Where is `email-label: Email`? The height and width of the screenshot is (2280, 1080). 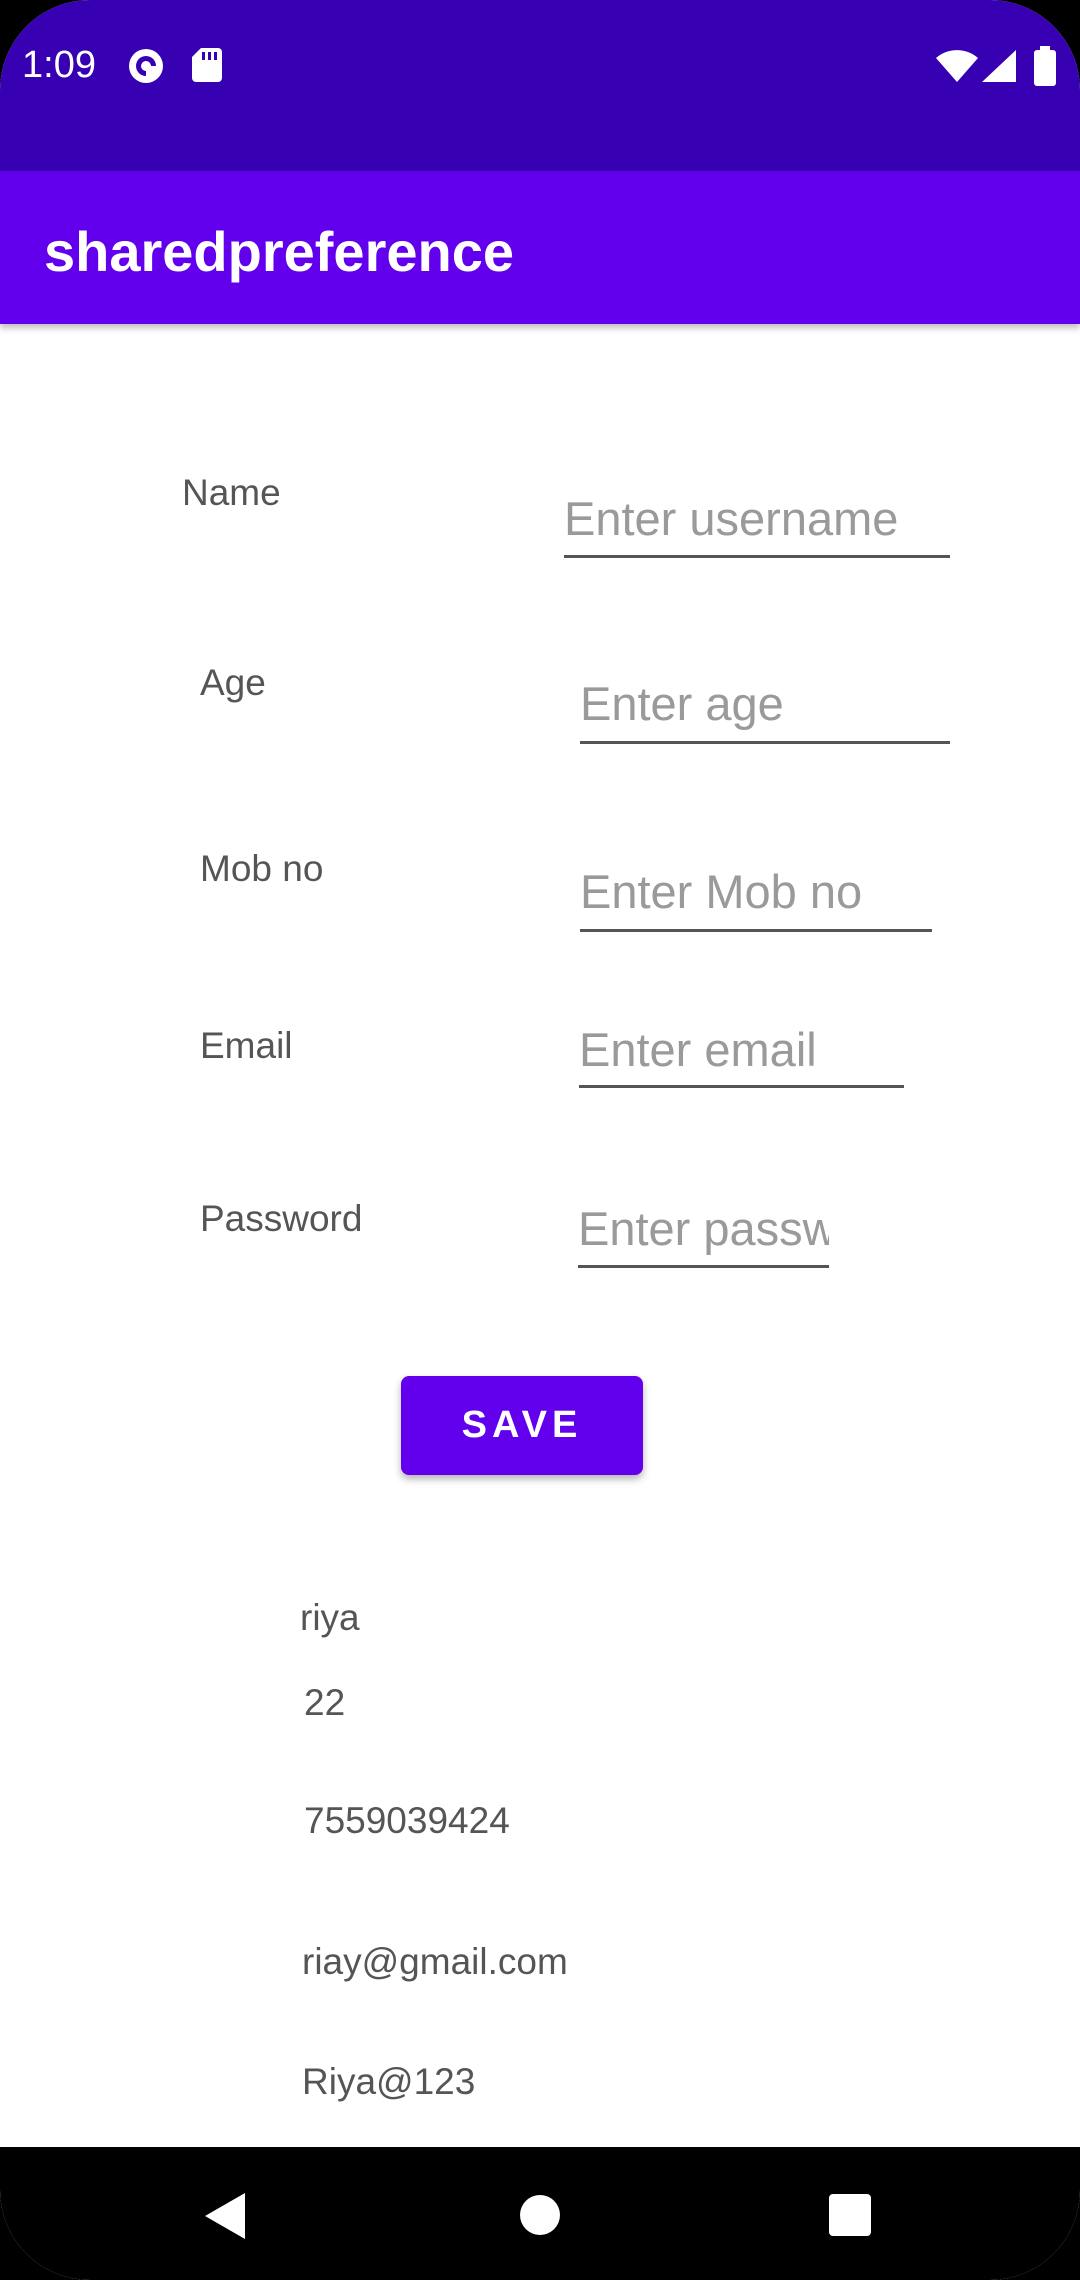
email-label: Email is located at coordinates (246, 1045).